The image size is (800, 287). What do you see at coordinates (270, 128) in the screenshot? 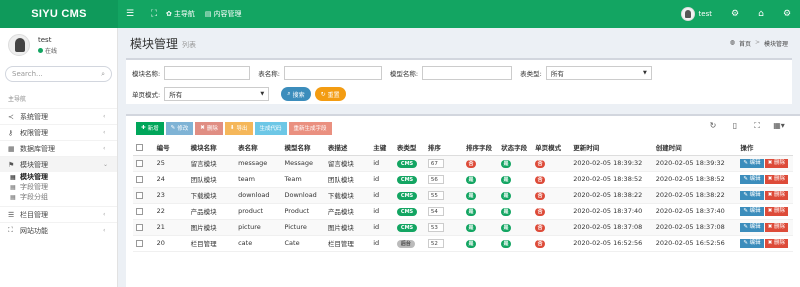
I see `generate-code-button: 生成代码` at bounding box center [270, 128].